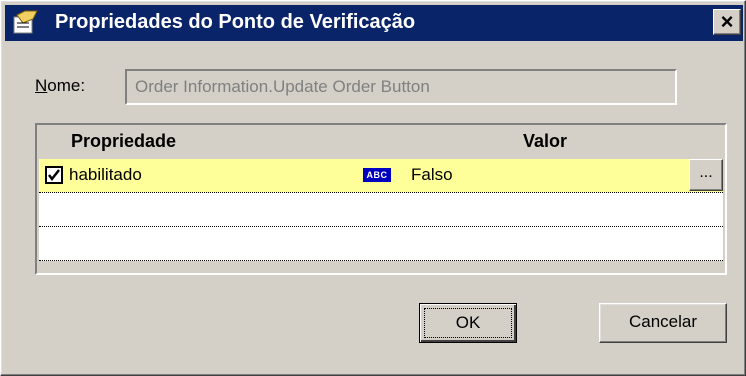 This screenshot has height=376, width=746. Describe the element at coordinates (432, 175) in the screenshot. I see `property-value: Falso` at that location.